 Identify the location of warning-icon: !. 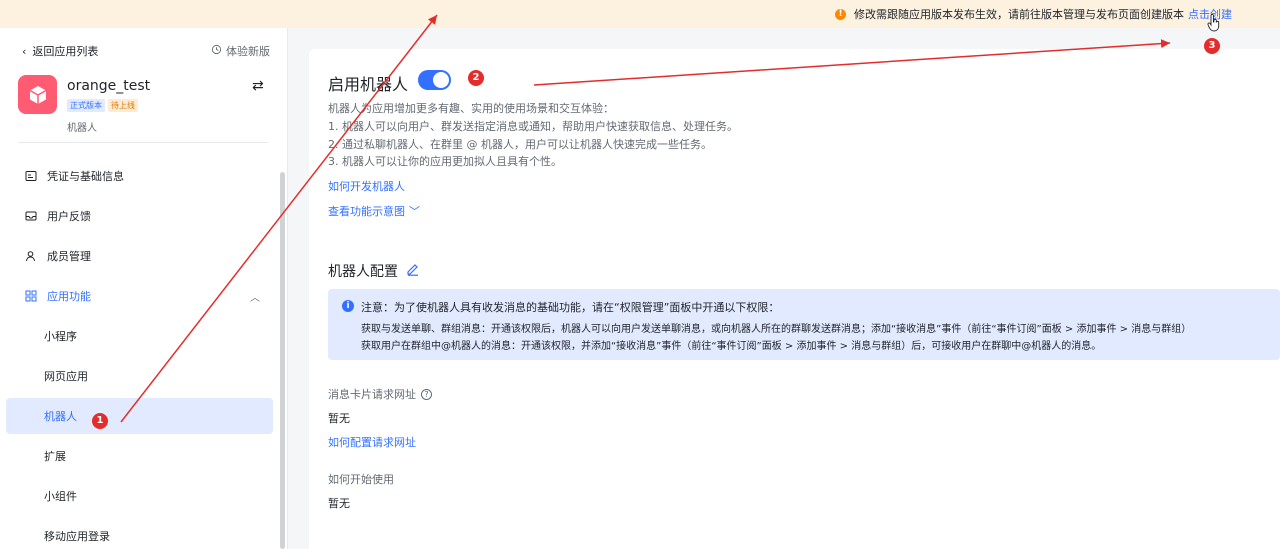
(840, 14).